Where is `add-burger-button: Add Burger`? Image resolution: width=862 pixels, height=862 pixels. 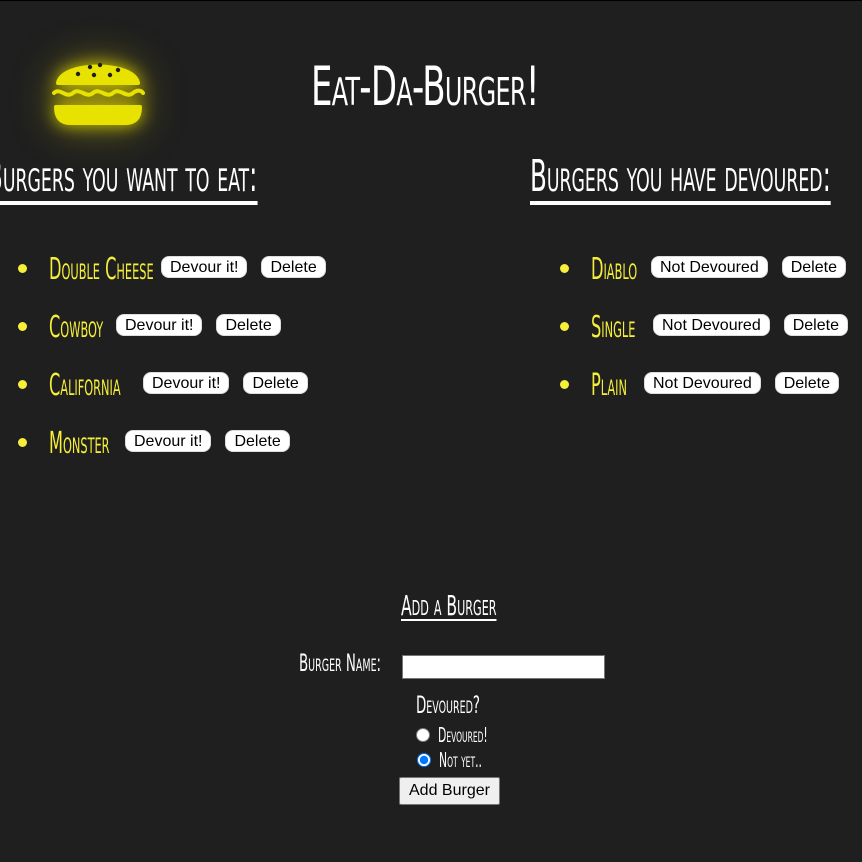
add-burger-button: Add Burger is located at coordinates (449, 791).